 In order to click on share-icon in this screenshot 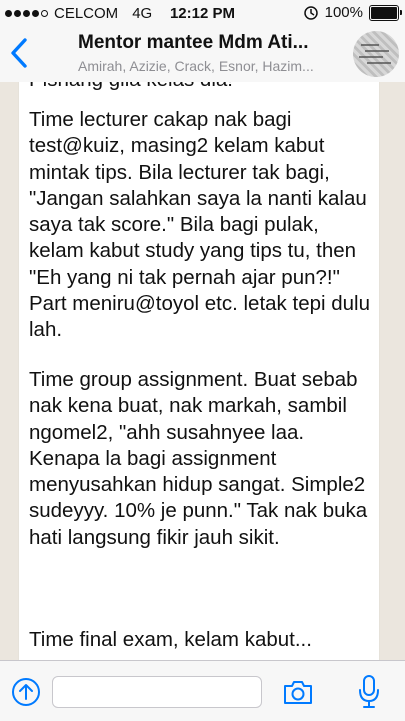, I will do `click(26, 692)`.